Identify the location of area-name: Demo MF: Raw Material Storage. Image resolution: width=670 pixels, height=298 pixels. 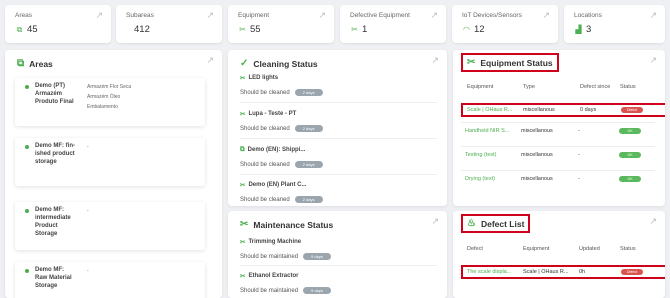
(53, 278).